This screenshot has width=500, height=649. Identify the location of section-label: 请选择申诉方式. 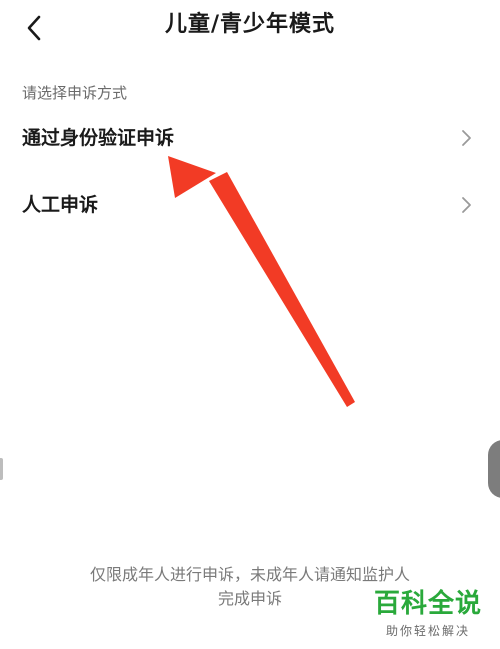
(75, 93).